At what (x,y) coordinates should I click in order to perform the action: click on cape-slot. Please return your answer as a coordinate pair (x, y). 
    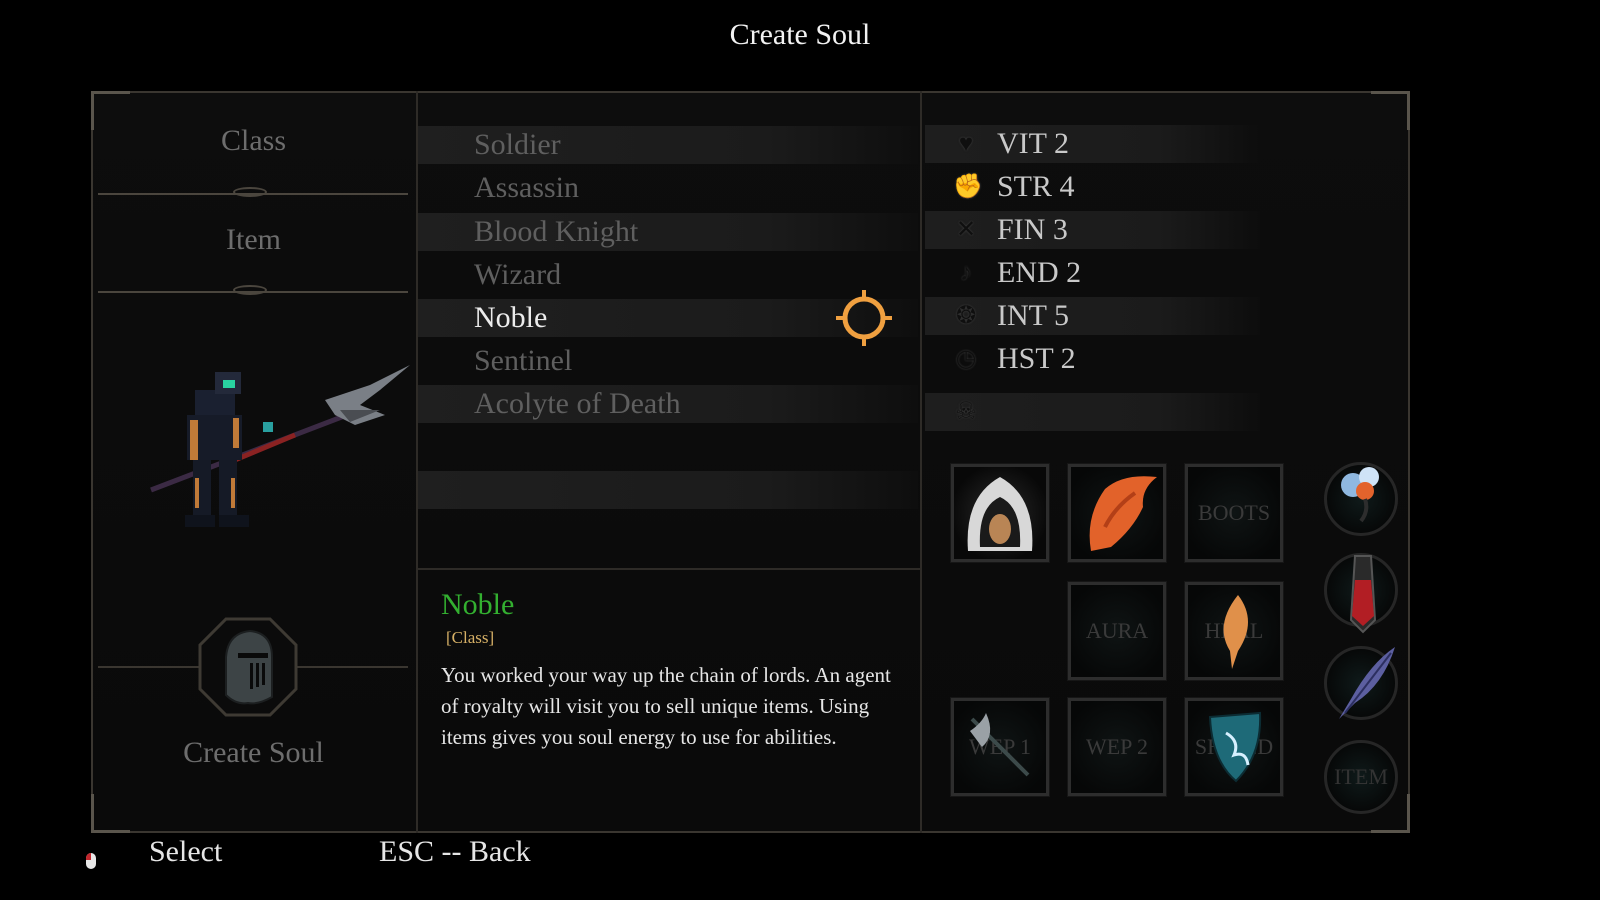
    Looking at the image, I should click on (1117, 513).